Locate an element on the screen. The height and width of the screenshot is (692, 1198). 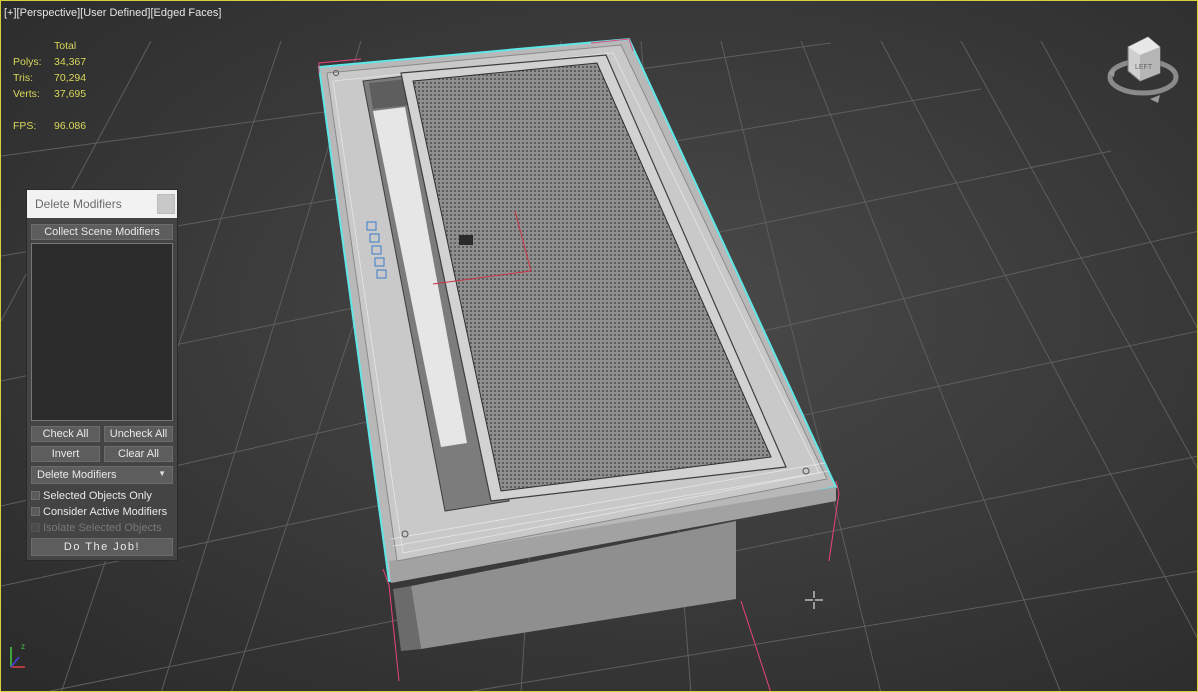
mode-dropdown-value: Delete Modifiers is located at coordinates (77, 475).